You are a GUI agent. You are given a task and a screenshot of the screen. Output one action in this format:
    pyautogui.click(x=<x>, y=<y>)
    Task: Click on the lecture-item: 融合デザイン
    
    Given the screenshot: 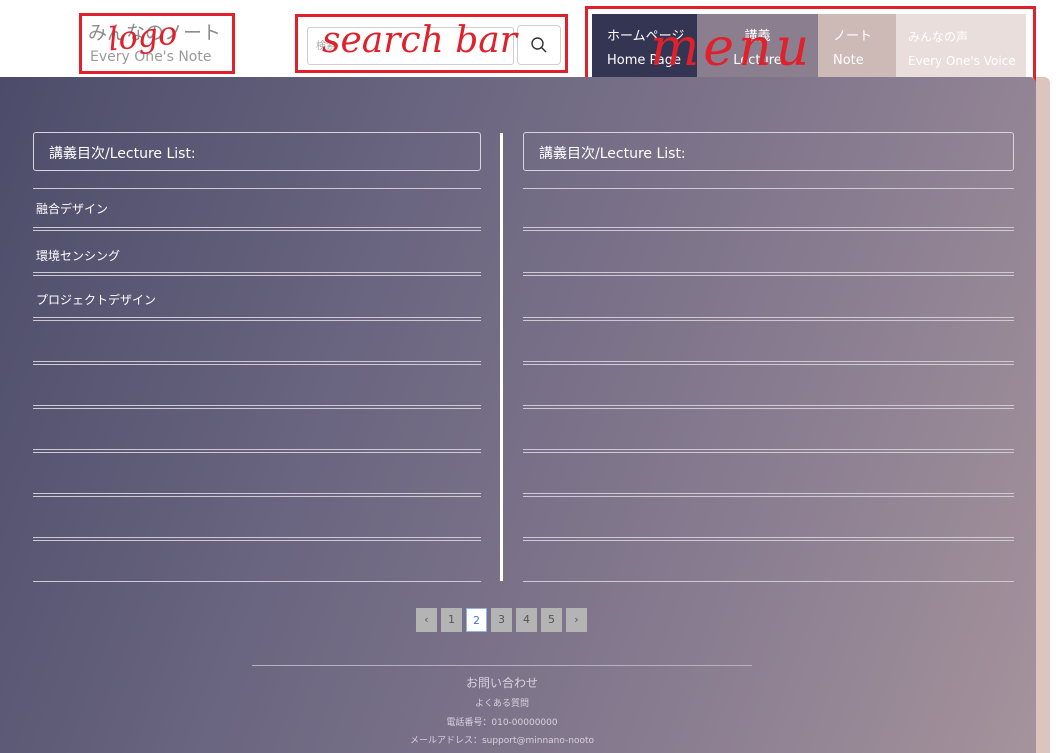 What is the action you would take?
    pyautogui.click(x=72, y=208)
    